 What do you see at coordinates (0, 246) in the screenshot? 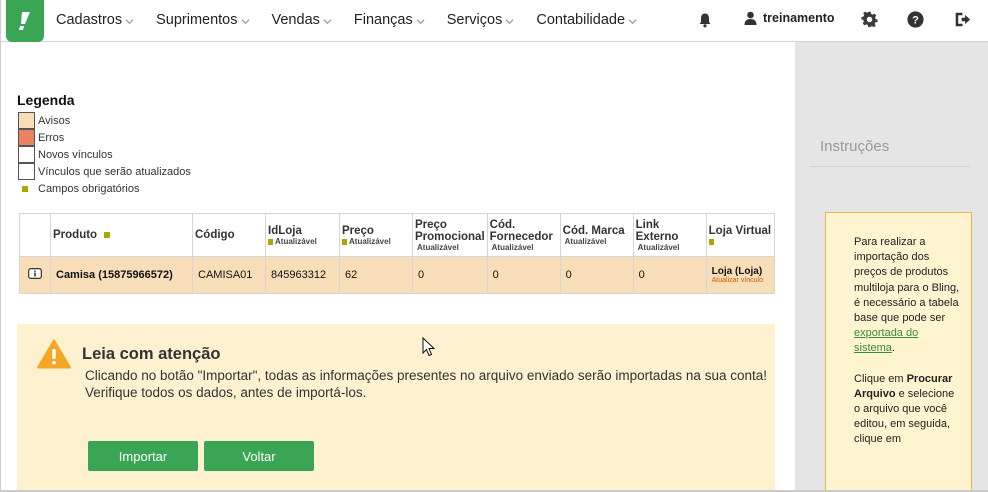
I see `window-border-left` at bounding box center [0, 246].